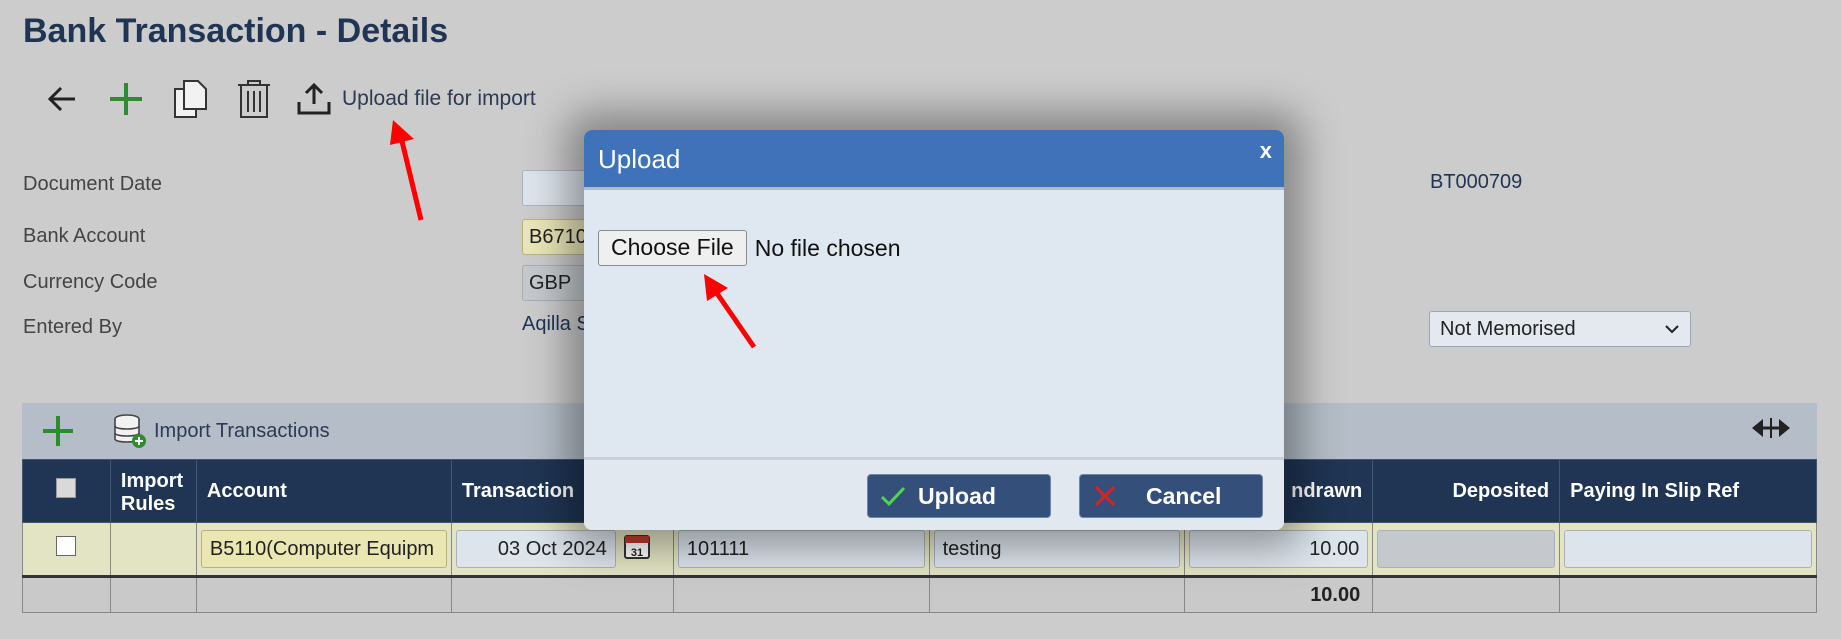 This screenshot has width=1841, height=639. What do you see at coordinates (72, 327) in the screenshot?
I see `entered-by-label: Entered By` at bounding box center [72, 327].